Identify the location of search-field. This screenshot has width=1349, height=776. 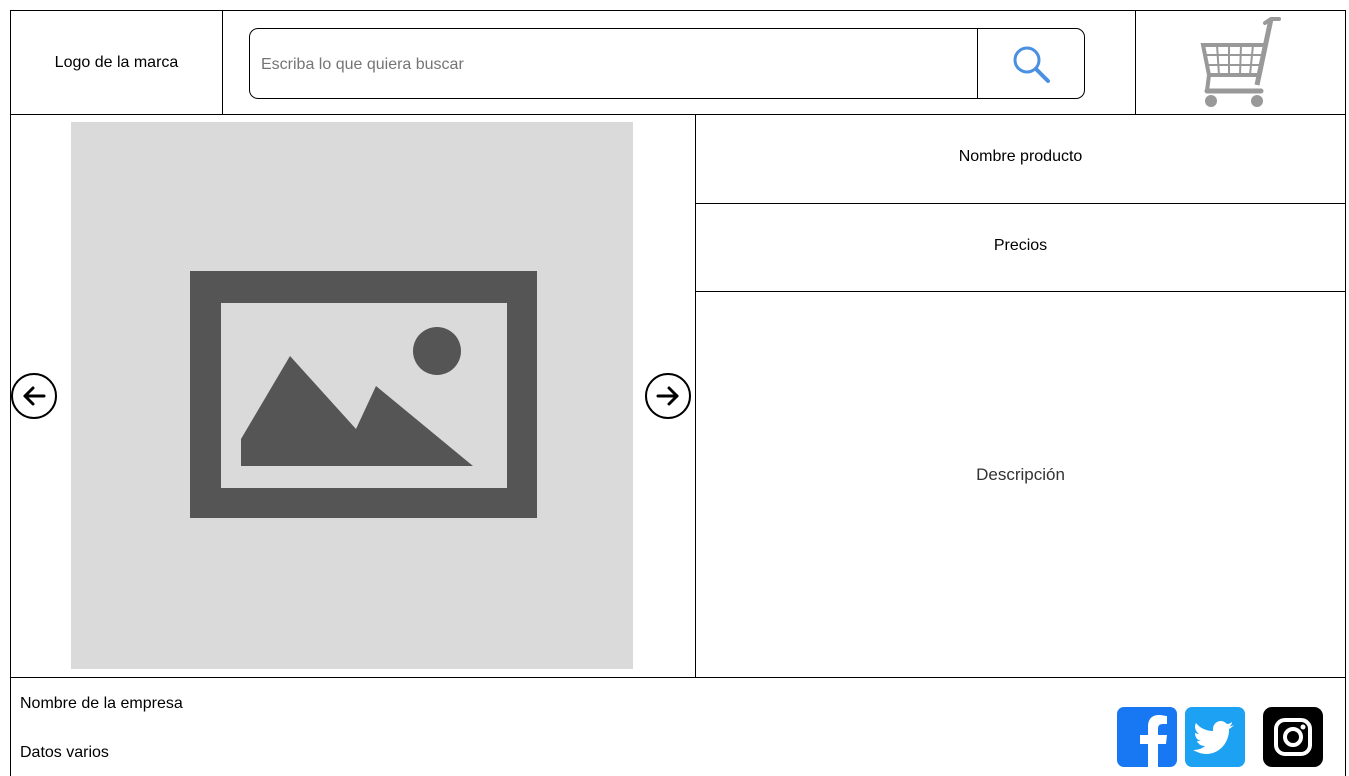
(667, 64).